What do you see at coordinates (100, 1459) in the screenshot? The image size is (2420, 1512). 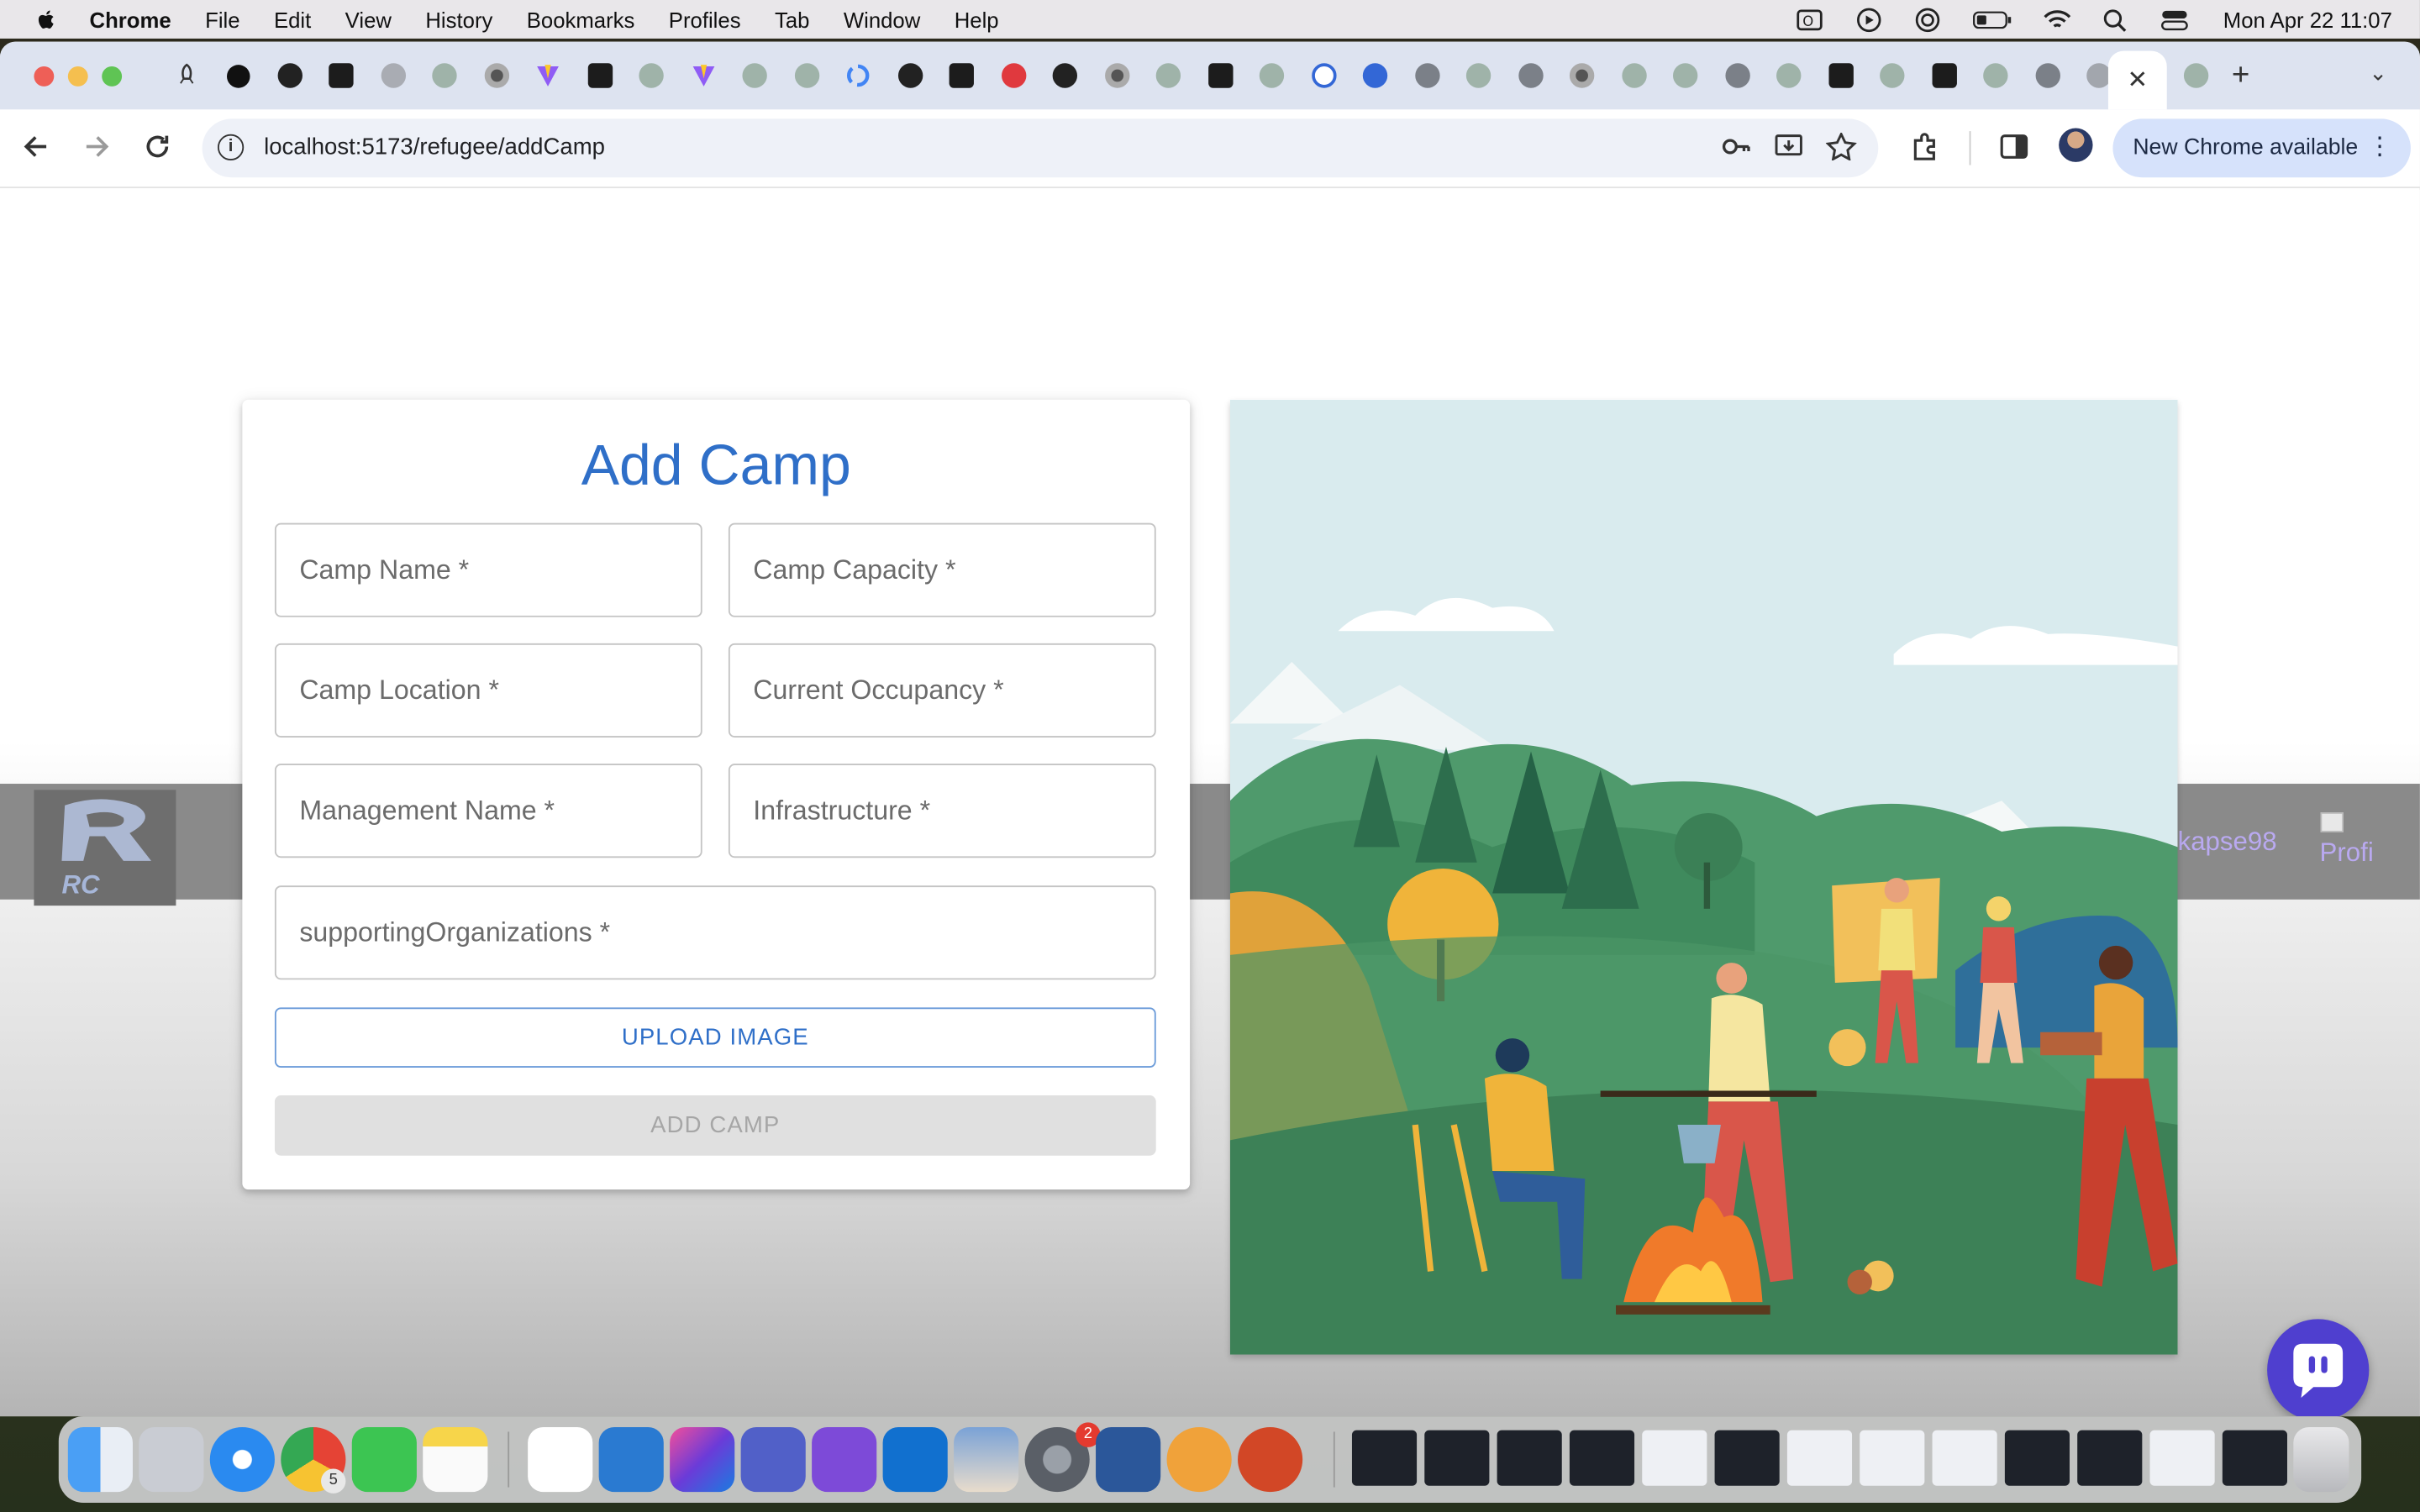 I see `finder-icon` at bounding box center [100, 1459].